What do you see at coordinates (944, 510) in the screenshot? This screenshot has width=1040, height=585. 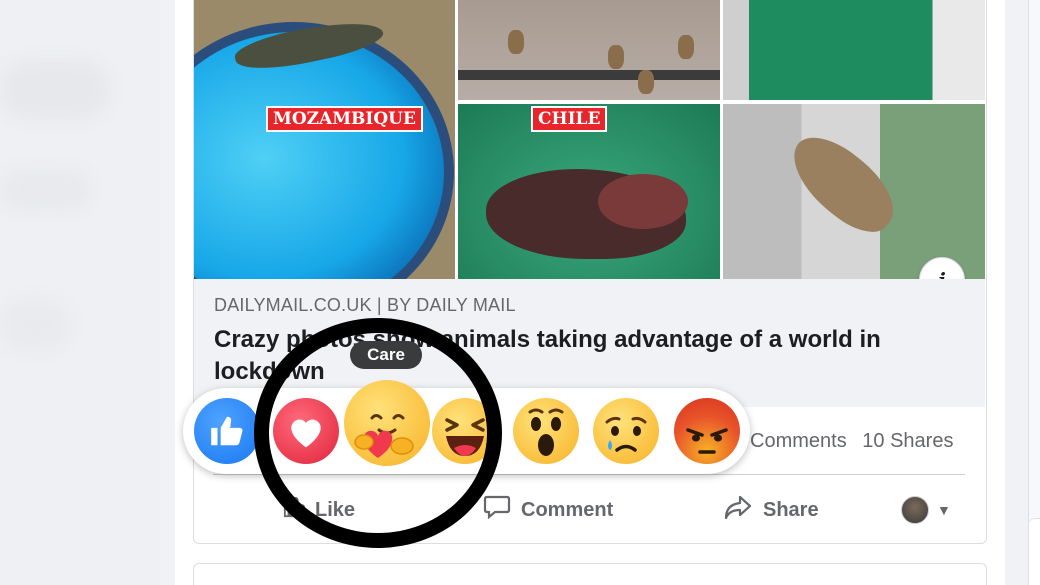 I see `caret-down-icon: ▼` at bounding box center [944, 510].